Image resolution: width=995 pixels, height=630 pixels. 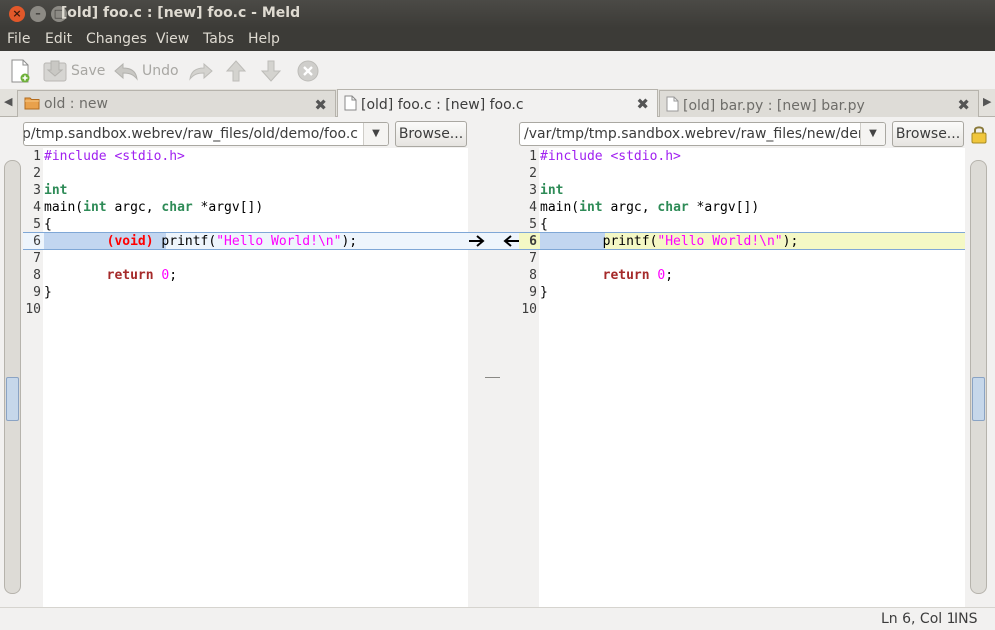 I want to click on arrow-down-icon, so click(x=271, y=71).